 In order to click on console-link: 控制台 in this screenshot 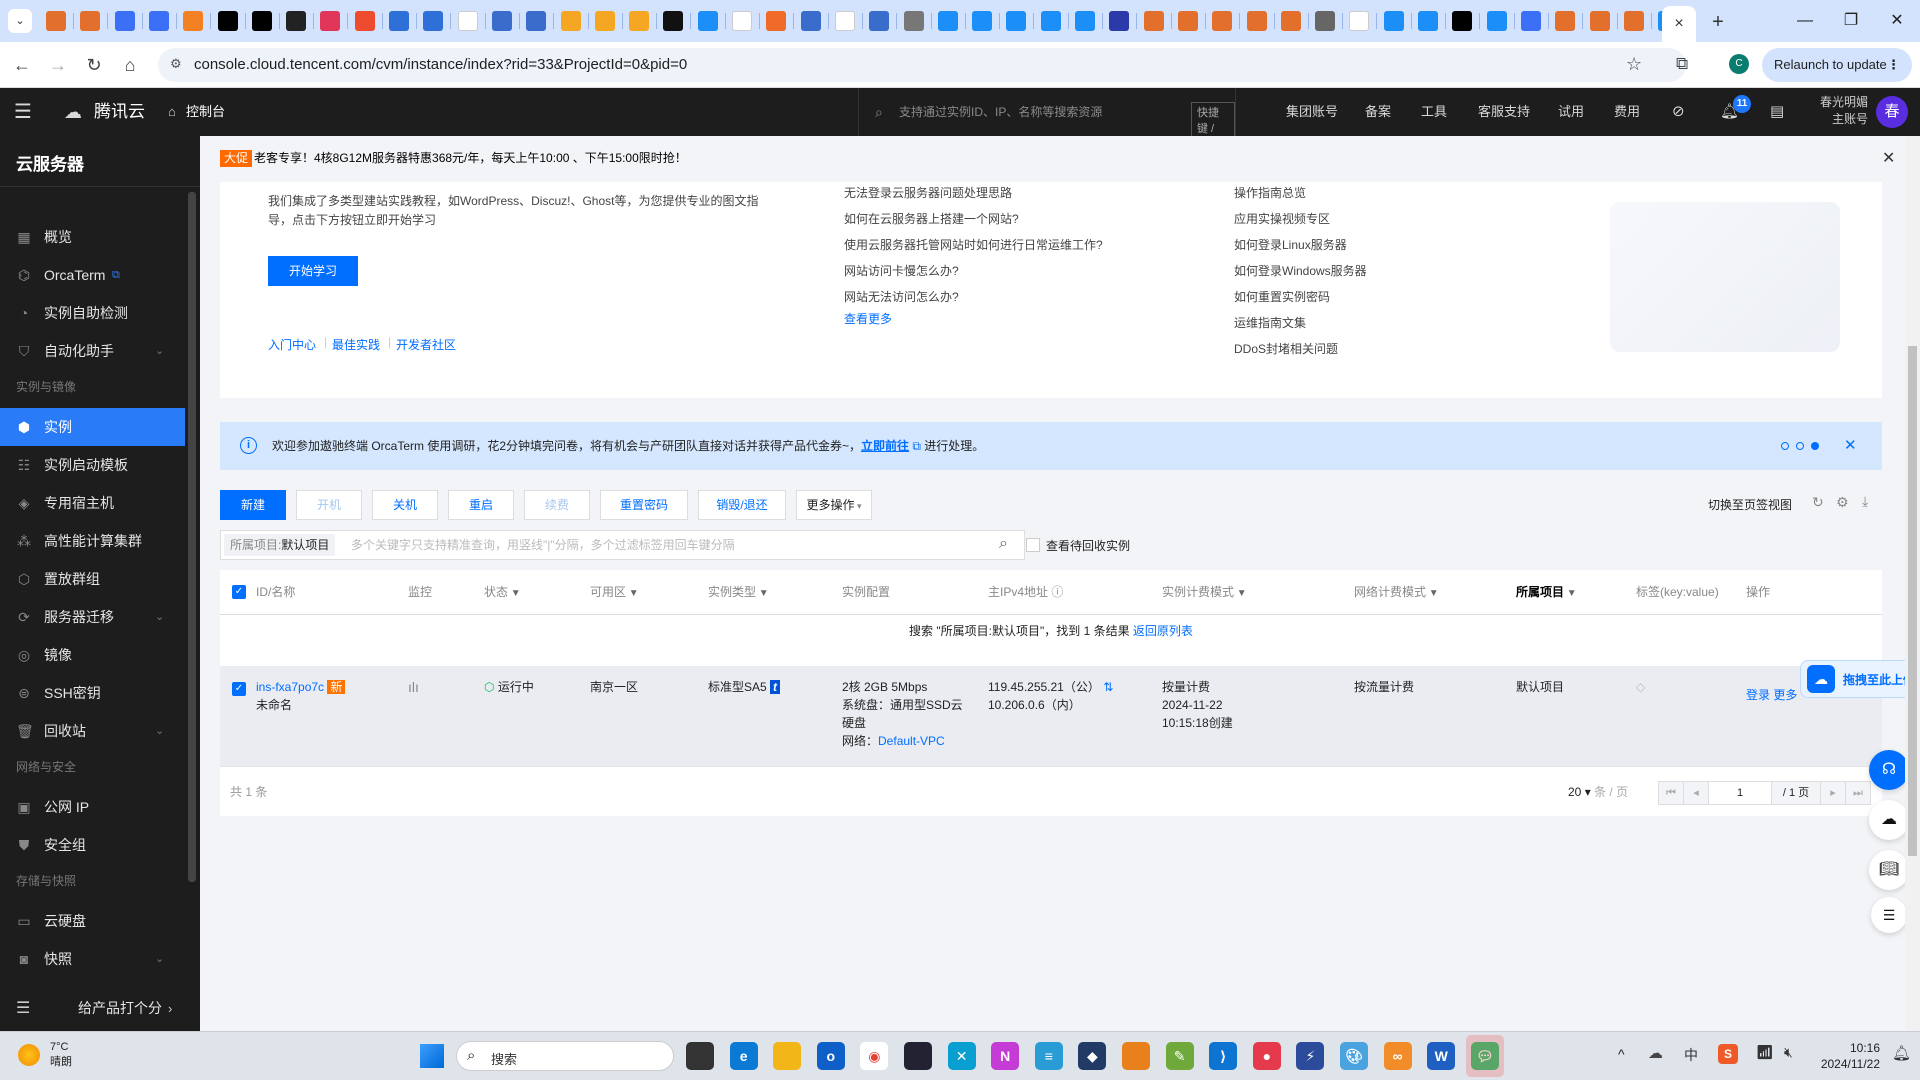, I will do `click(205, 112)`.